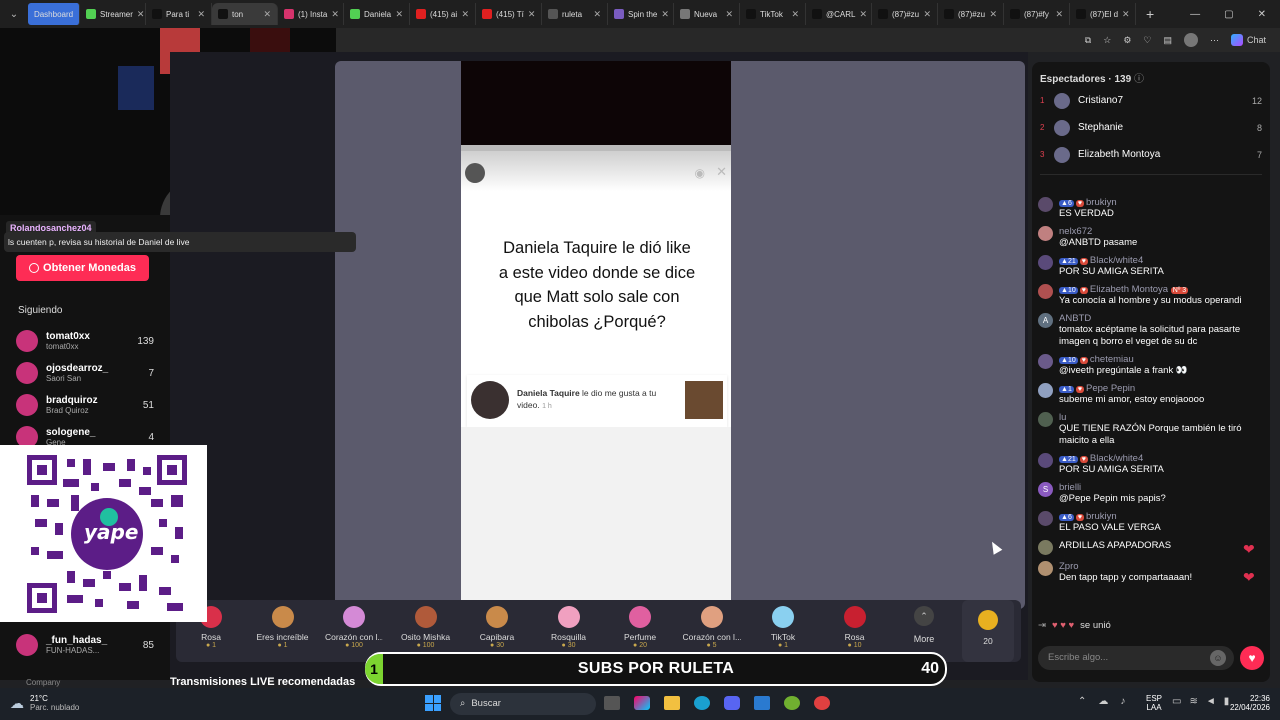  Describe the element at coordinates (1151, 547) in the screenshot. I see `chat-message: ARDILLAS APAPADORAS` at that location.